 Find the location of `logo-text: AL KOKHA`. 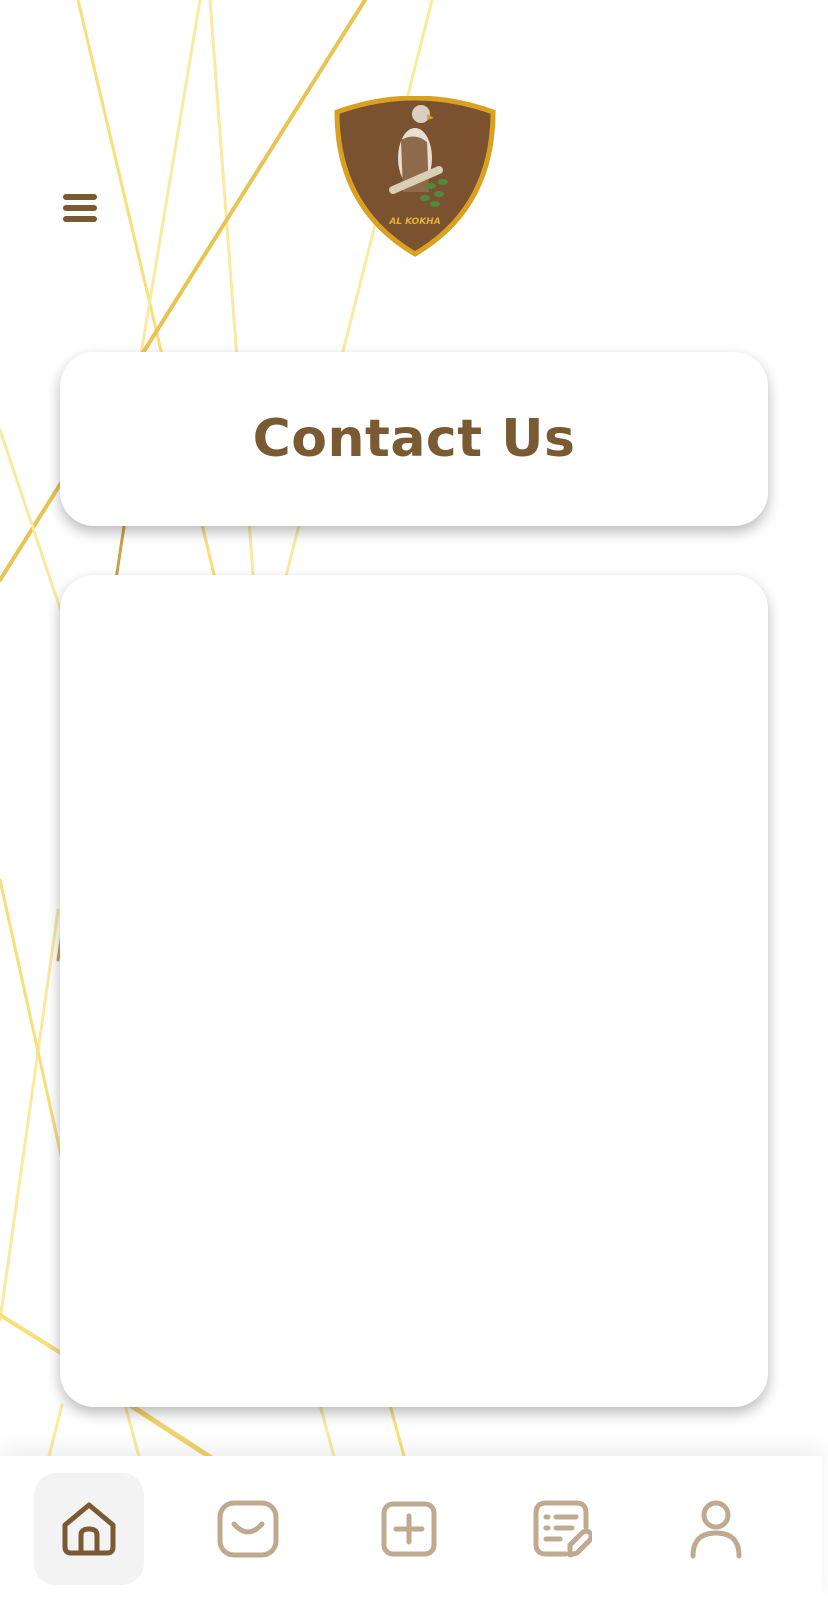

logo-text: AL KOKHA is located at coordinates (414, 222).